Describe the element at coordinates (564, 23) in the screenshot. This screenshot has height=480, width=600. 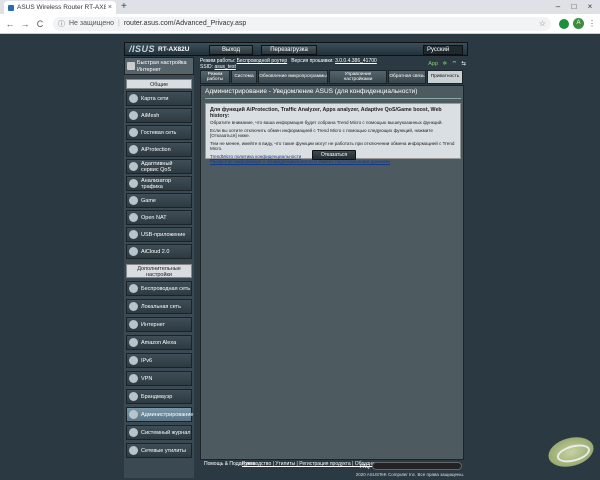
I see `extension-icon` at that location.